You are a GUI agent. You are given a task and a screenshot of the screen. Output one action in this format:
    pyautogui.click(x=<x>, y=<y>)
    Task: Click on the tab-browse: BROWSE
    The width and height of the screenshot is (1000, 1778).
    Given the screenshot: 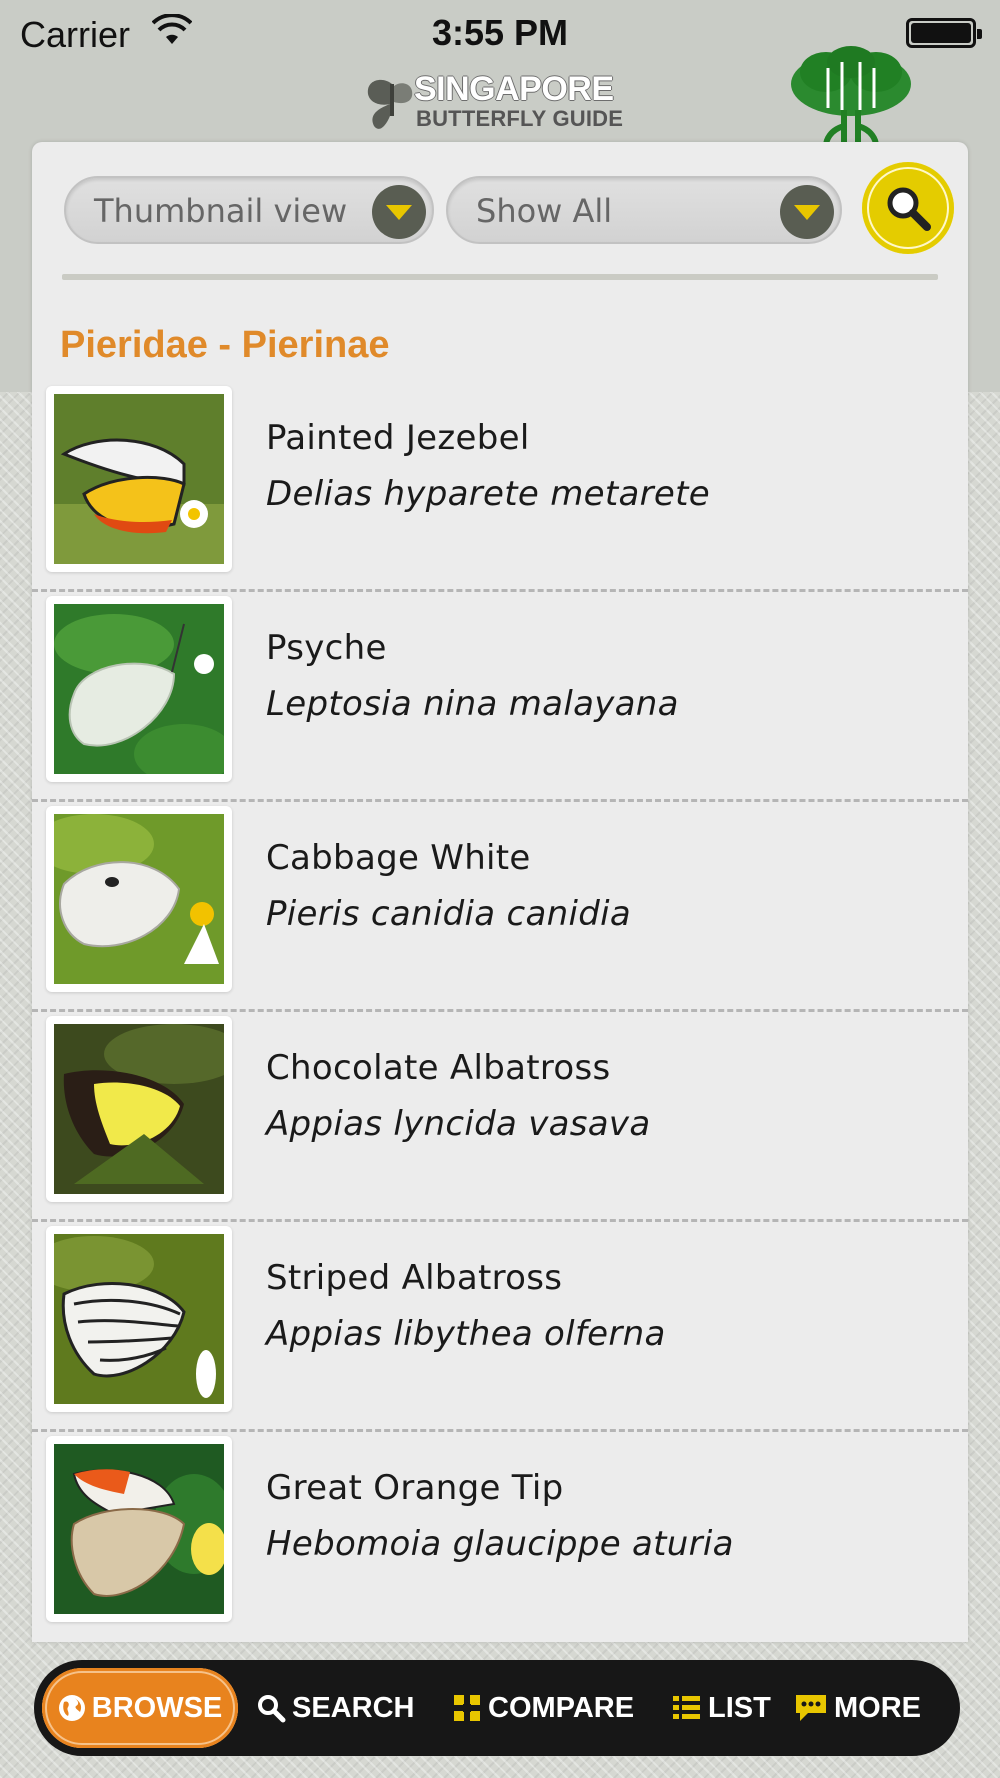 What is the action you would take?
    pyautogui.click(x=140, y=1708)
    